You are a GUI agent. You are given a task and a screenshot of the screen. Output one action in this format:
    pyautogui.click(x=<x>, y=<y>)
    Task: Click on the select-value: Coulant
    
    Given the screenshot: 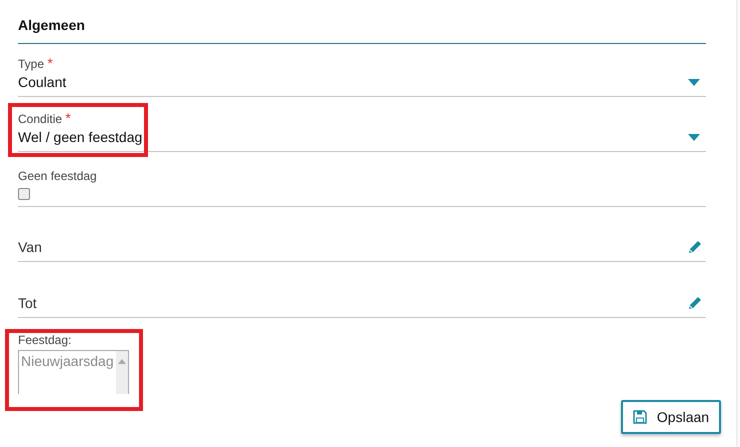 What is the action you would take?
    pyautogui.click(x=42, y=82)
    